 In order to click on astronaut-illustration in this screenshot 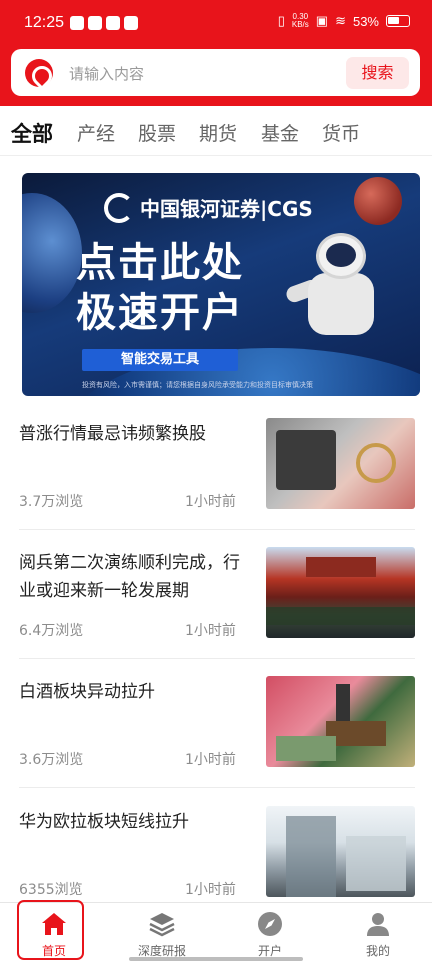, I will do `click(337, 293)`.